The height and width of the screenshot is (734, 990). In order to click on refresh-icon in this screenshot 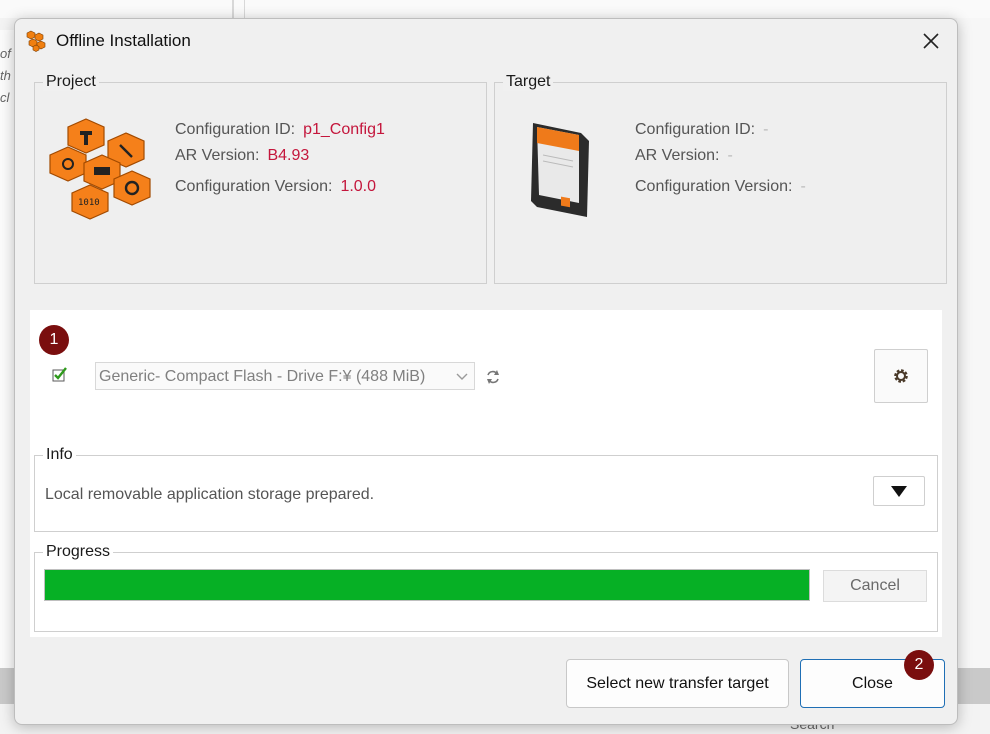, I will do `click(493, 377)`.